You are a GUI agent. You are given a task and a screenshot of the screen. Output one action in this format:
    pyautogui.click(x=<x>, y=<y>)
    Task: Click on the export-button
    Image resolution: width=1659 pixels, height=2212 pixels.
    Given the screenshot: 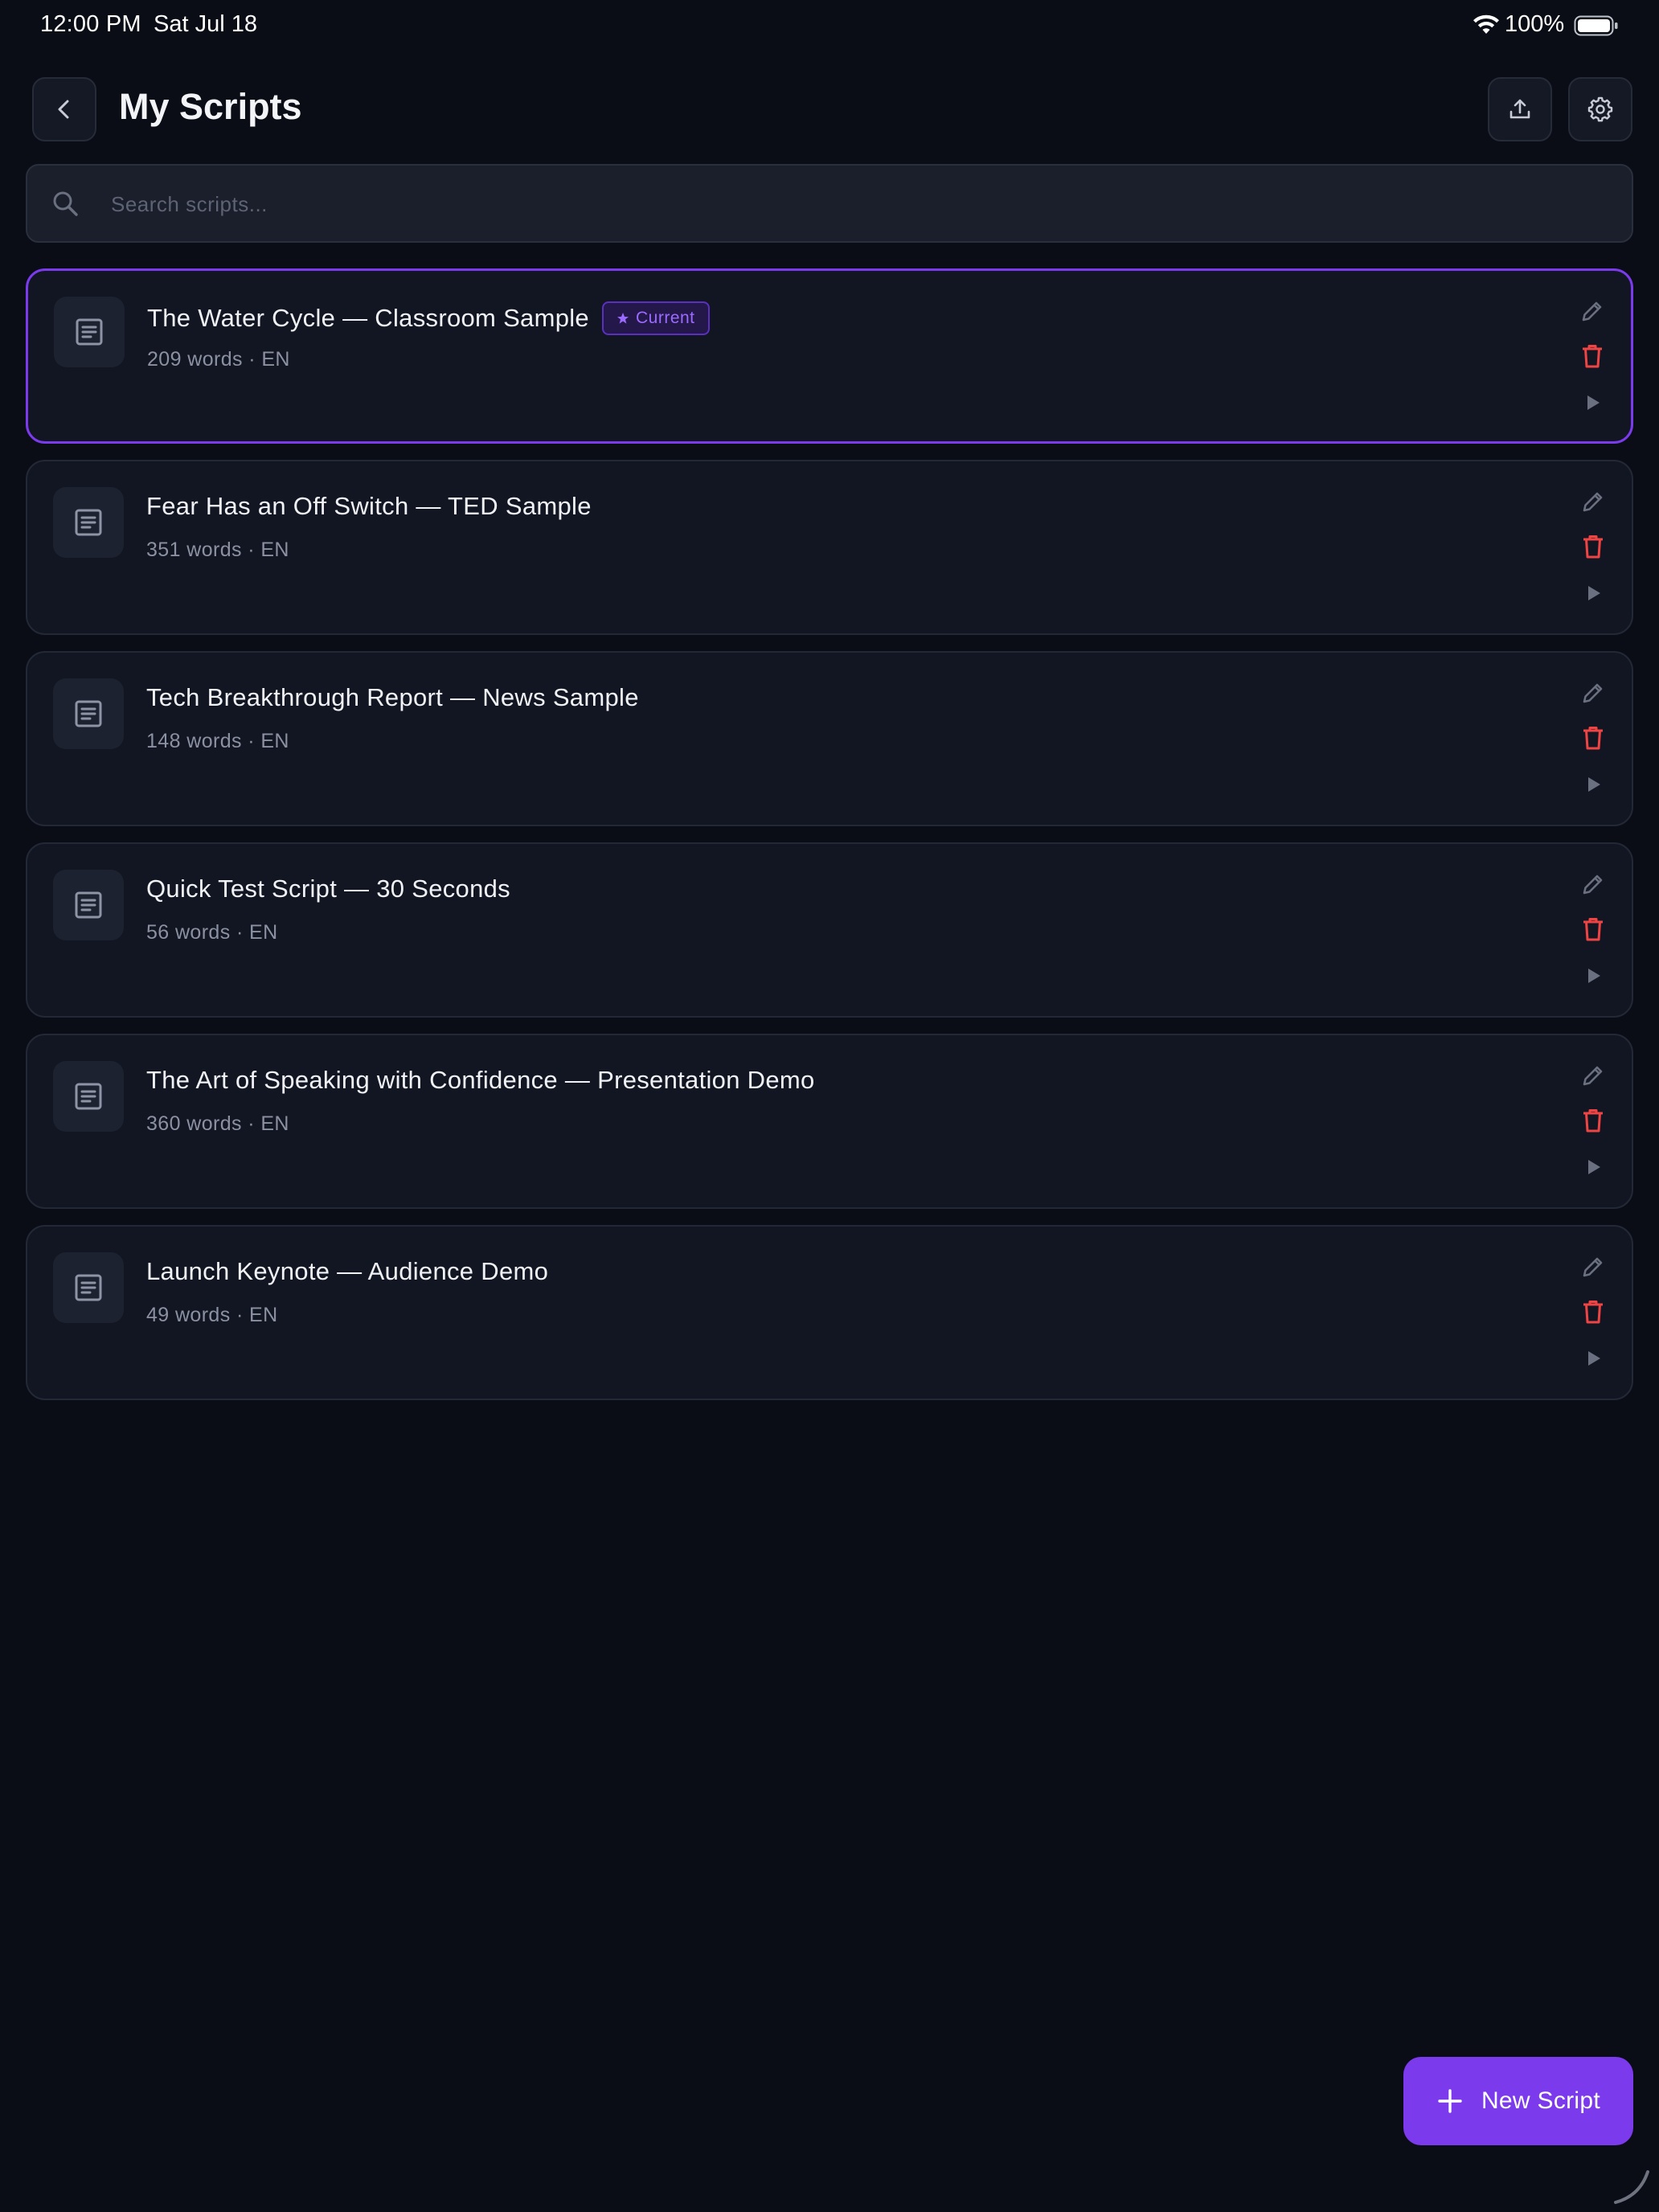 What is the action you would take?
    pyautogui.click(x=1520, y=109)
    